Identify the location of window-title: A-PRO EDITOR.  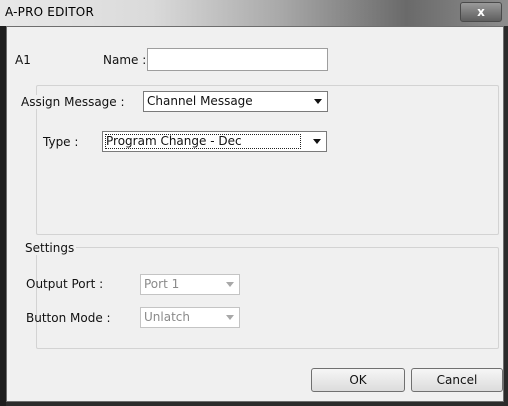
(49, 12).